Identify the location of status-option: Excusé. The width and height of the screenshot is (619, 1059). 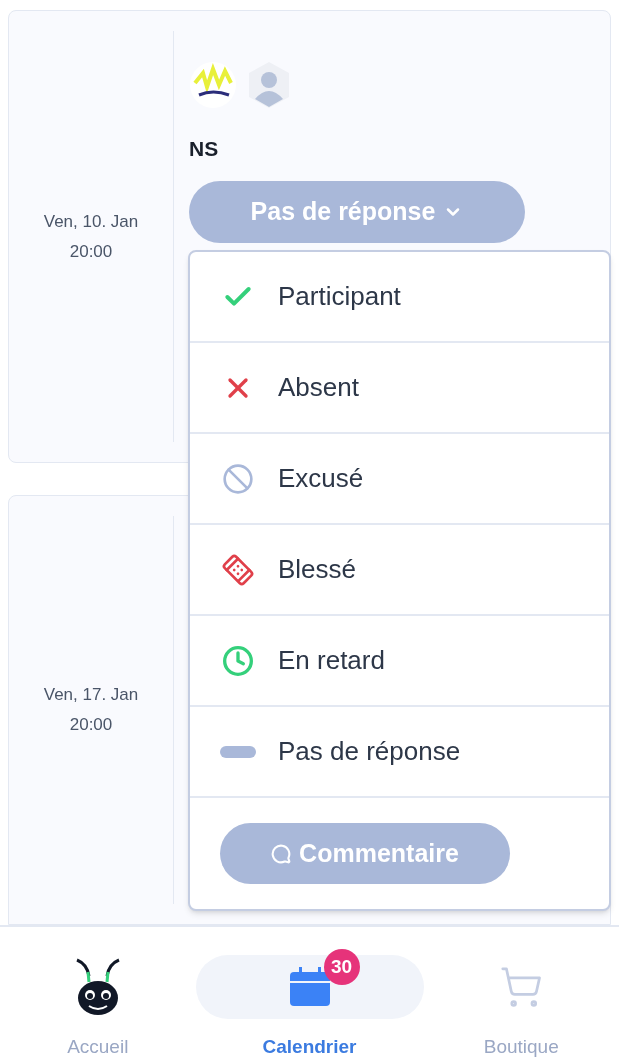
(399, 479).